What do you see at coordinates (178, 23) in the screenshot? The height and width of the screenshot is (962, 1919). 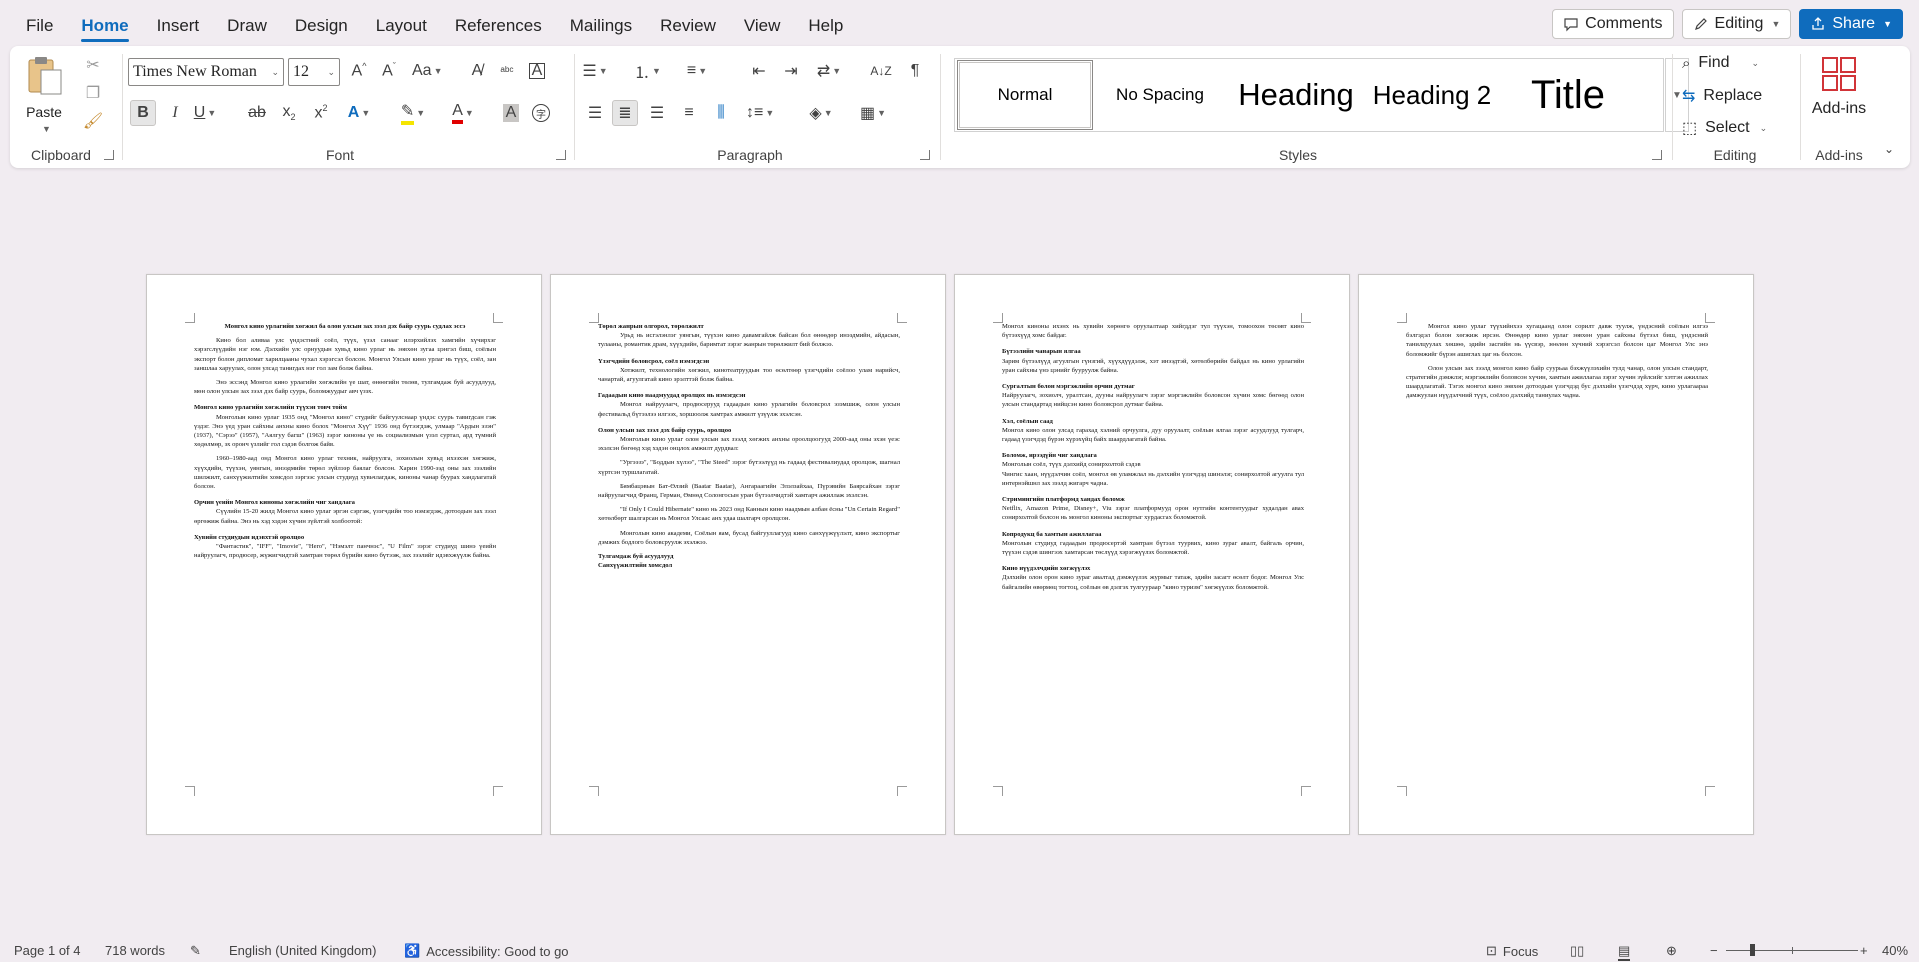 I see `tab-insert: Insert` at bounding box center [178, 23].